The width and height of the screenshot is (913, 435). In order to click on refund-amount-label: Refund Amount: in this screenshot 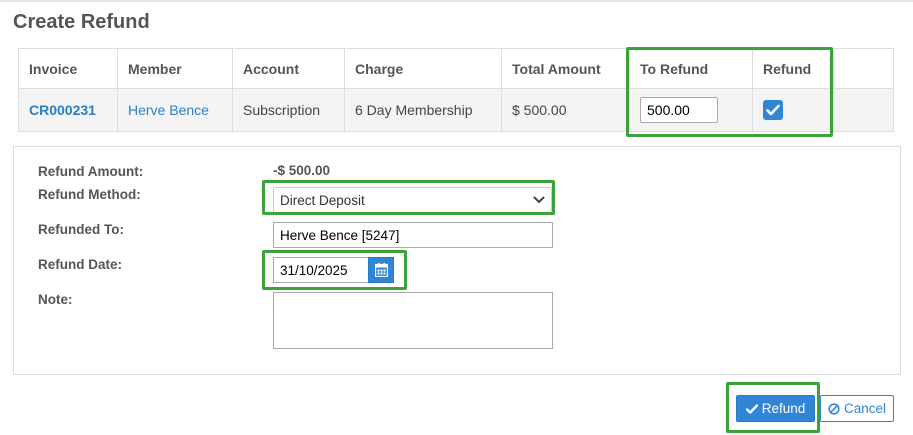, I will do `click(91, 171)`.